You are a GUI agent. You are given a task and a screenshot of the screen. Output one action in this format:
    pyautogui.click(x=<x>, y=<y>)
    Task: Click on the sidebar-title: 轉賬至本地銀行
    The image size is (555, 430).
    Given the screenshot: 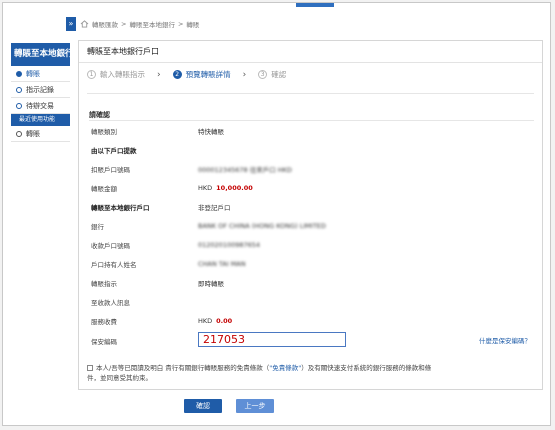 What is the action you would take?
    pyautogui.click(x=40, y=54)
    